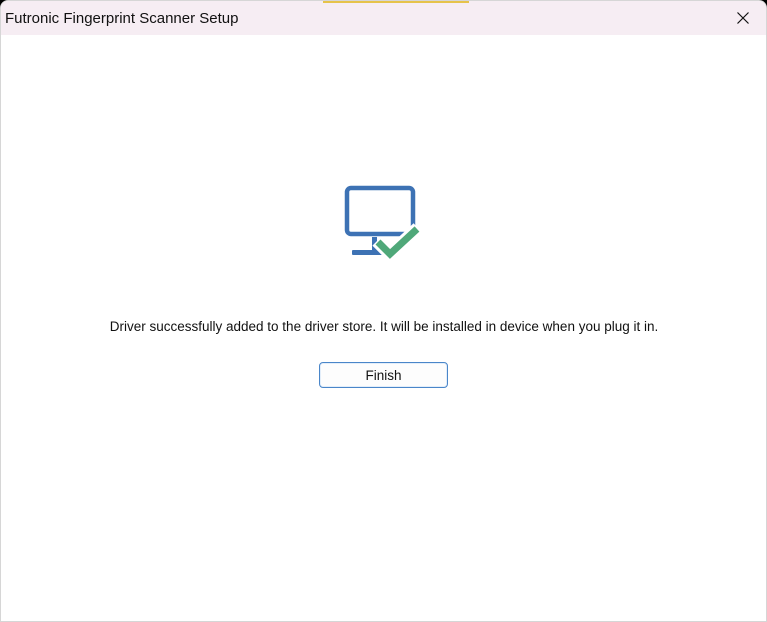  What do you see at coordinates (122, 18) in the screenshot?
I see `window-title: Futronic Fingerprint Scanner Setup` at bounding box center [122, 18].